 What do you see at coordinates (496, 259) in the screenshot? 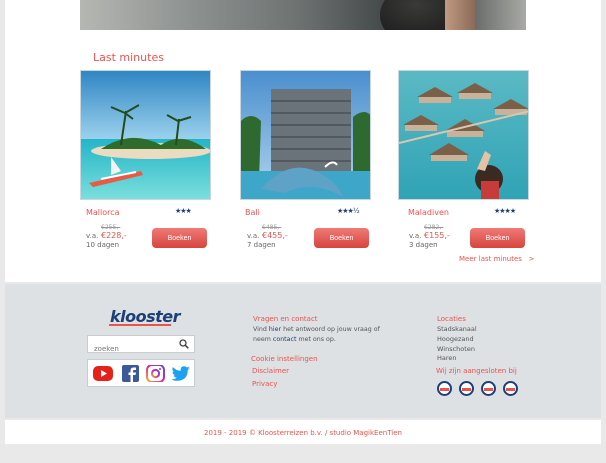
I see `more-last-minutes-link: Meer last minutes >` at bounding box center [496, 259].